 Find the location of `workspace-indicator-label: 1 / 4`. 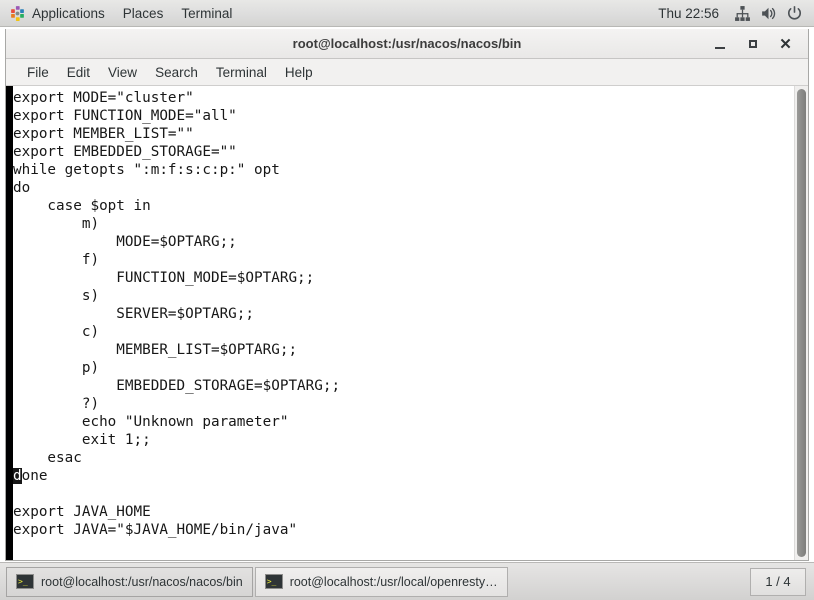

workspace-indicator-label: 1 / 4 is located at coordinates (778, 581).